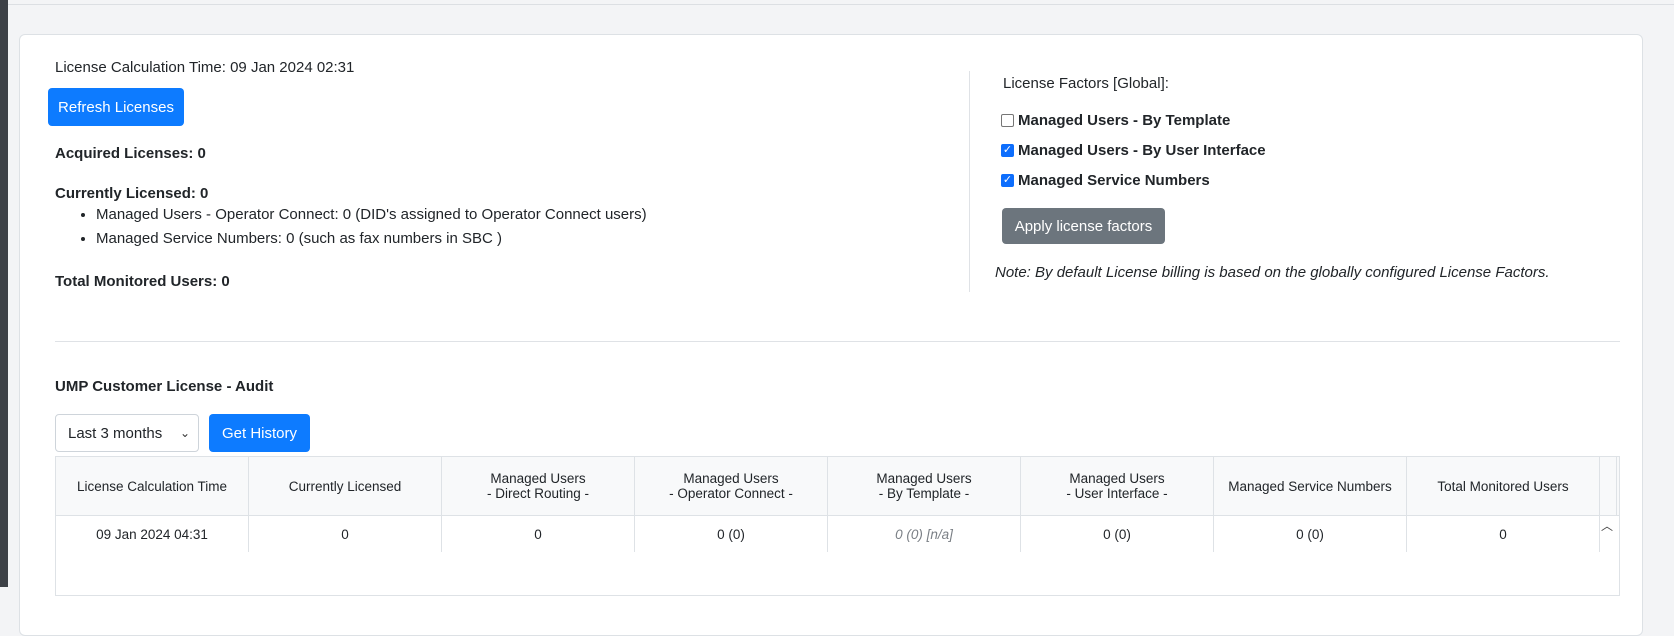 Image resolution: width=1674 pixels, height=636 pixels. I want to click on scroll-up-icon: ︿, so click(1607, 525).